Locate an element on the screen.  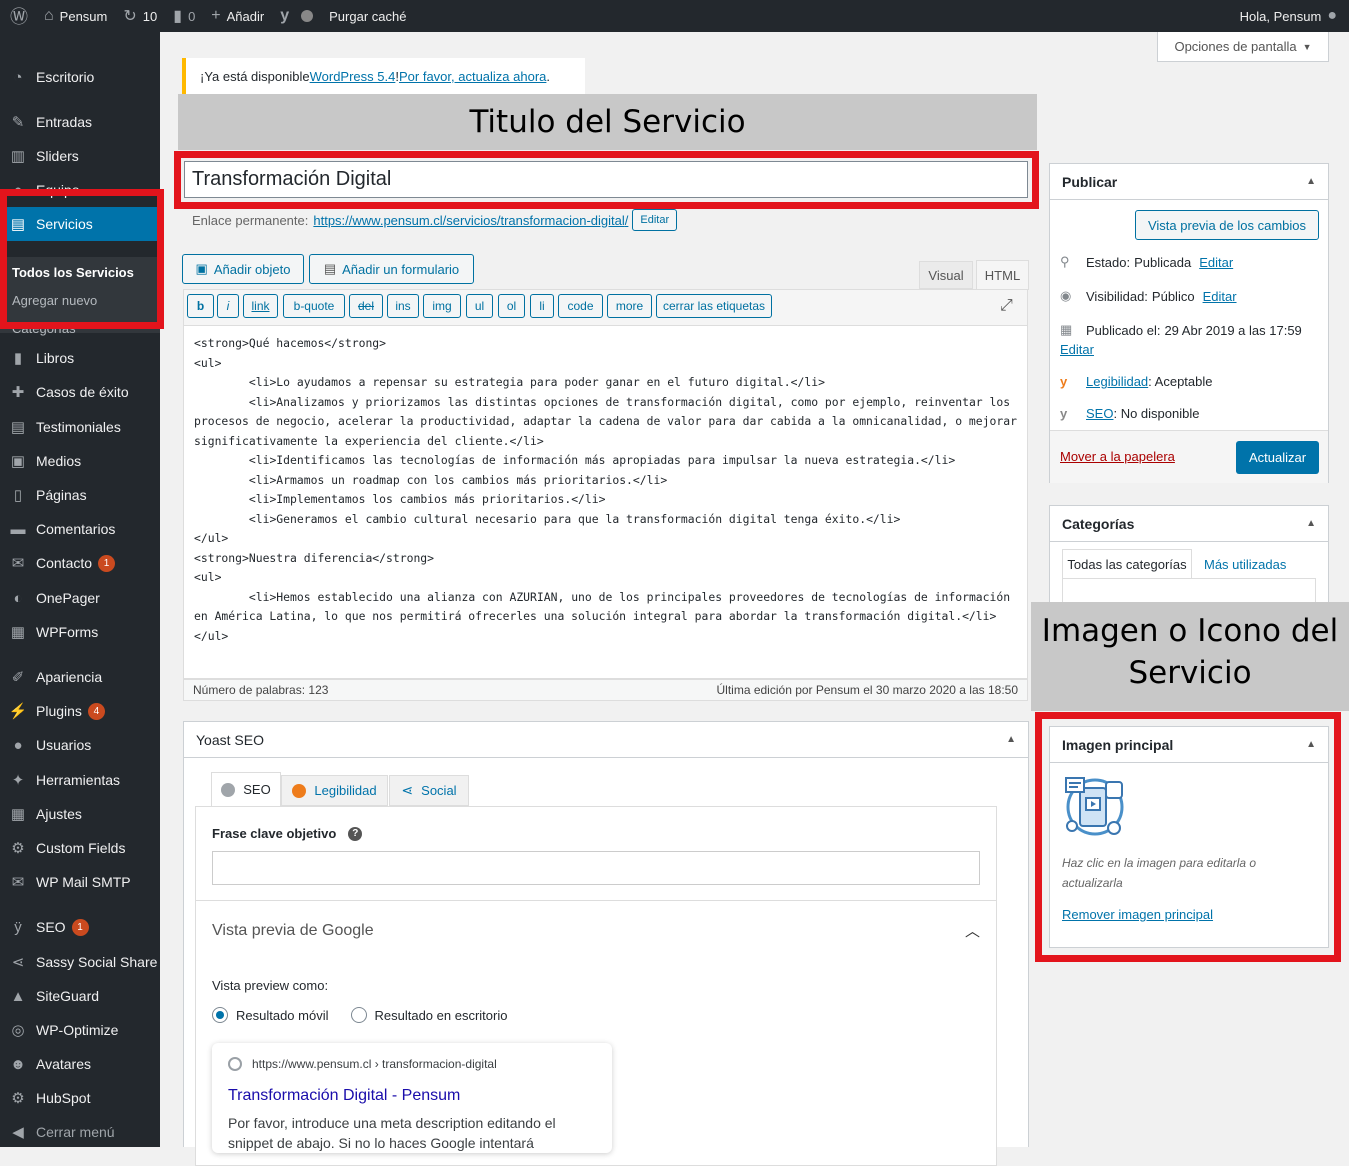
purge-cache-link: Purgar caché is located at coordinates (367, 16).